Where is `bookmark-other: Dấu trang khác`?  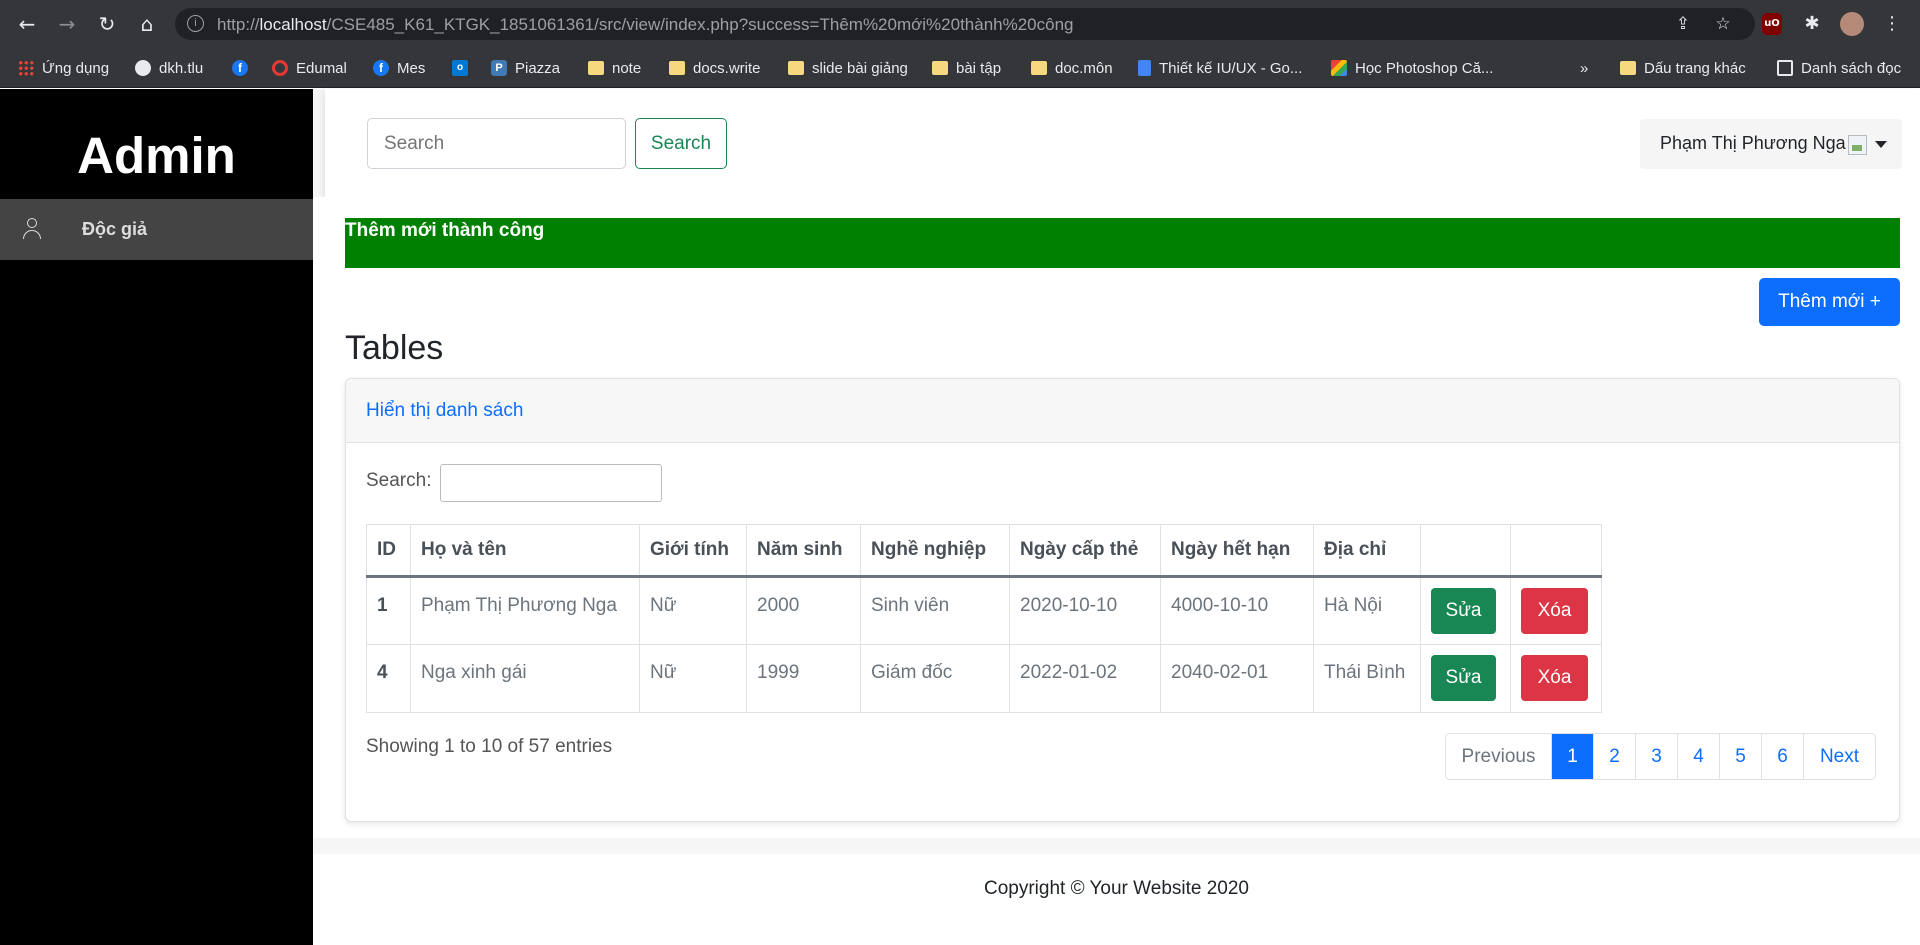
bookmark-other: Dấu trang khác is located at coordinates (1683, 68).